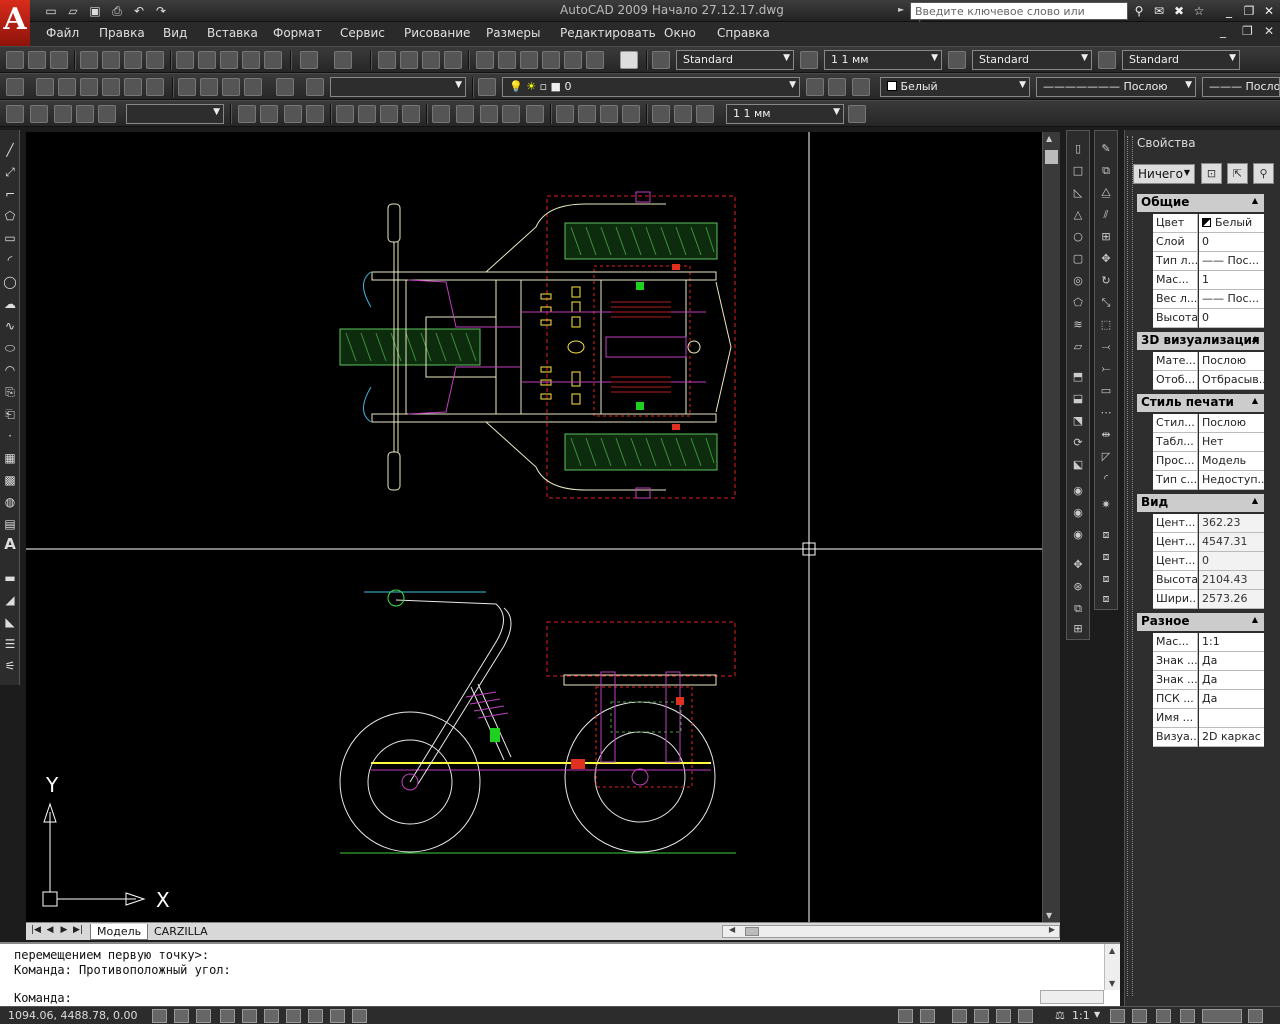 Image resolution: width=1280 pixels, height=1024 pixels. Describe the element at coordinates (629, 60) in the screenshot. I see `help-icon` at that location.